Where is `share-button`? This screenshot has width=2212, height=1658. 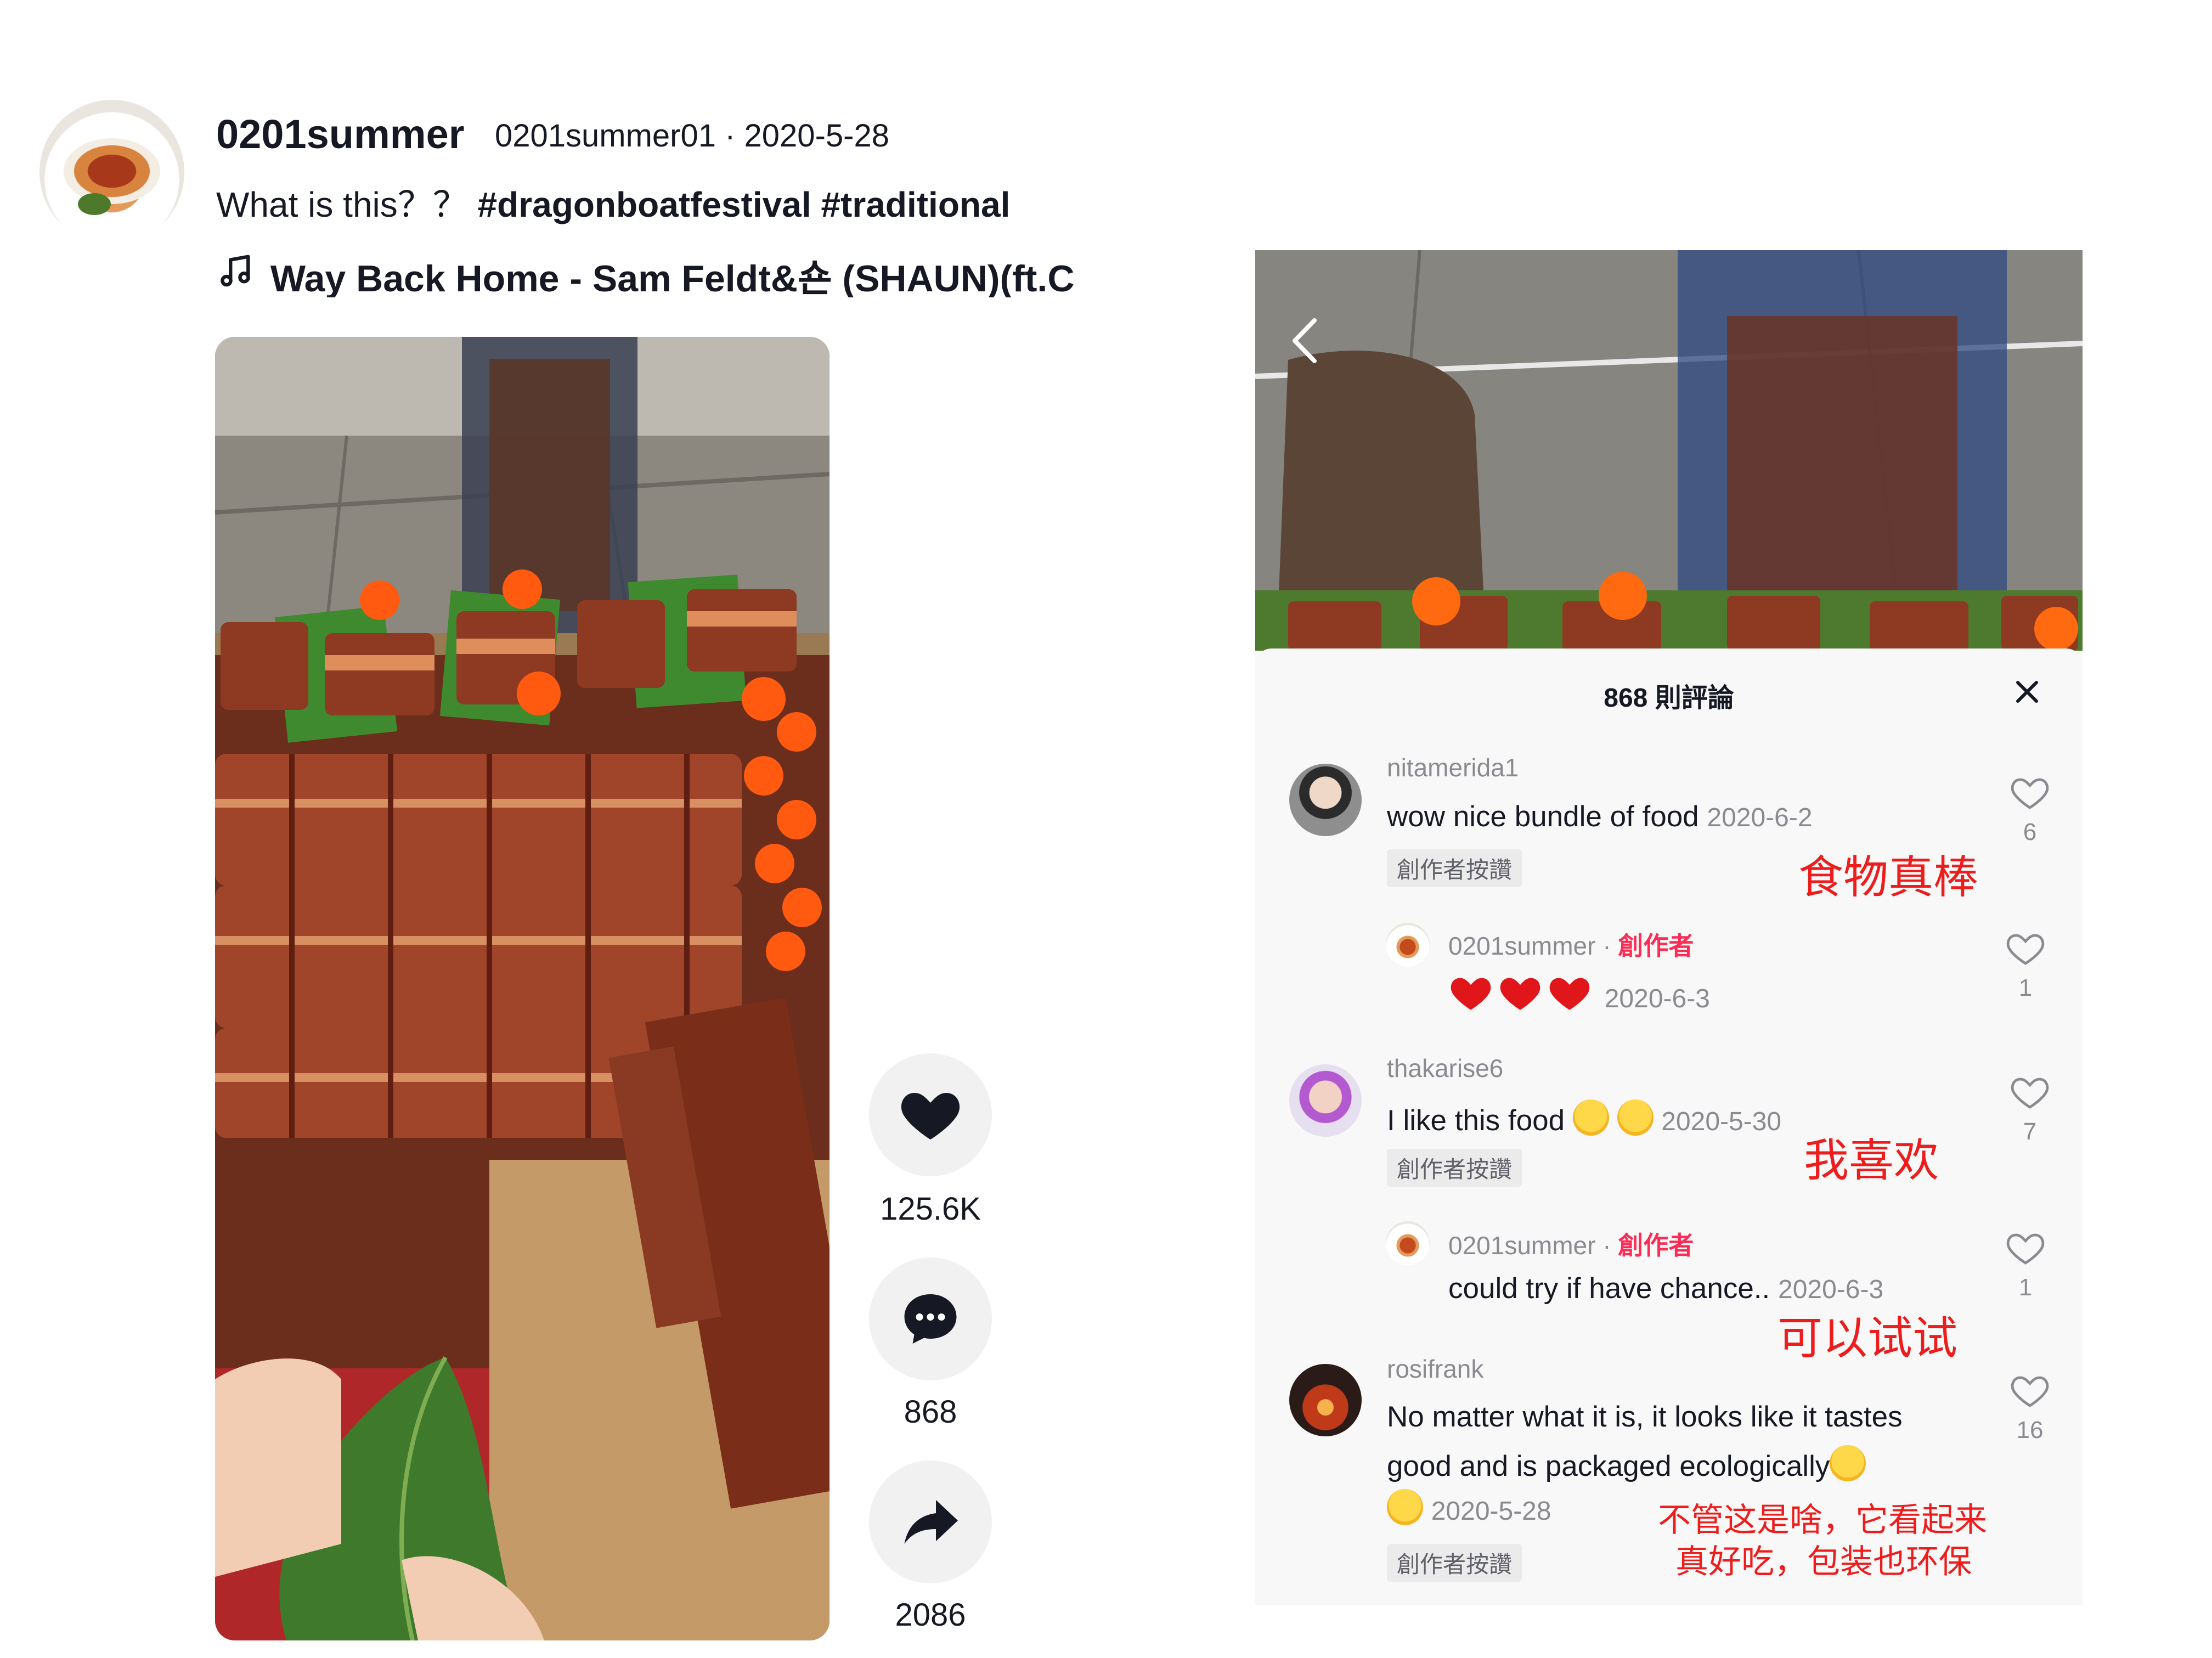 share-button is located at coordinates (931, 1521).